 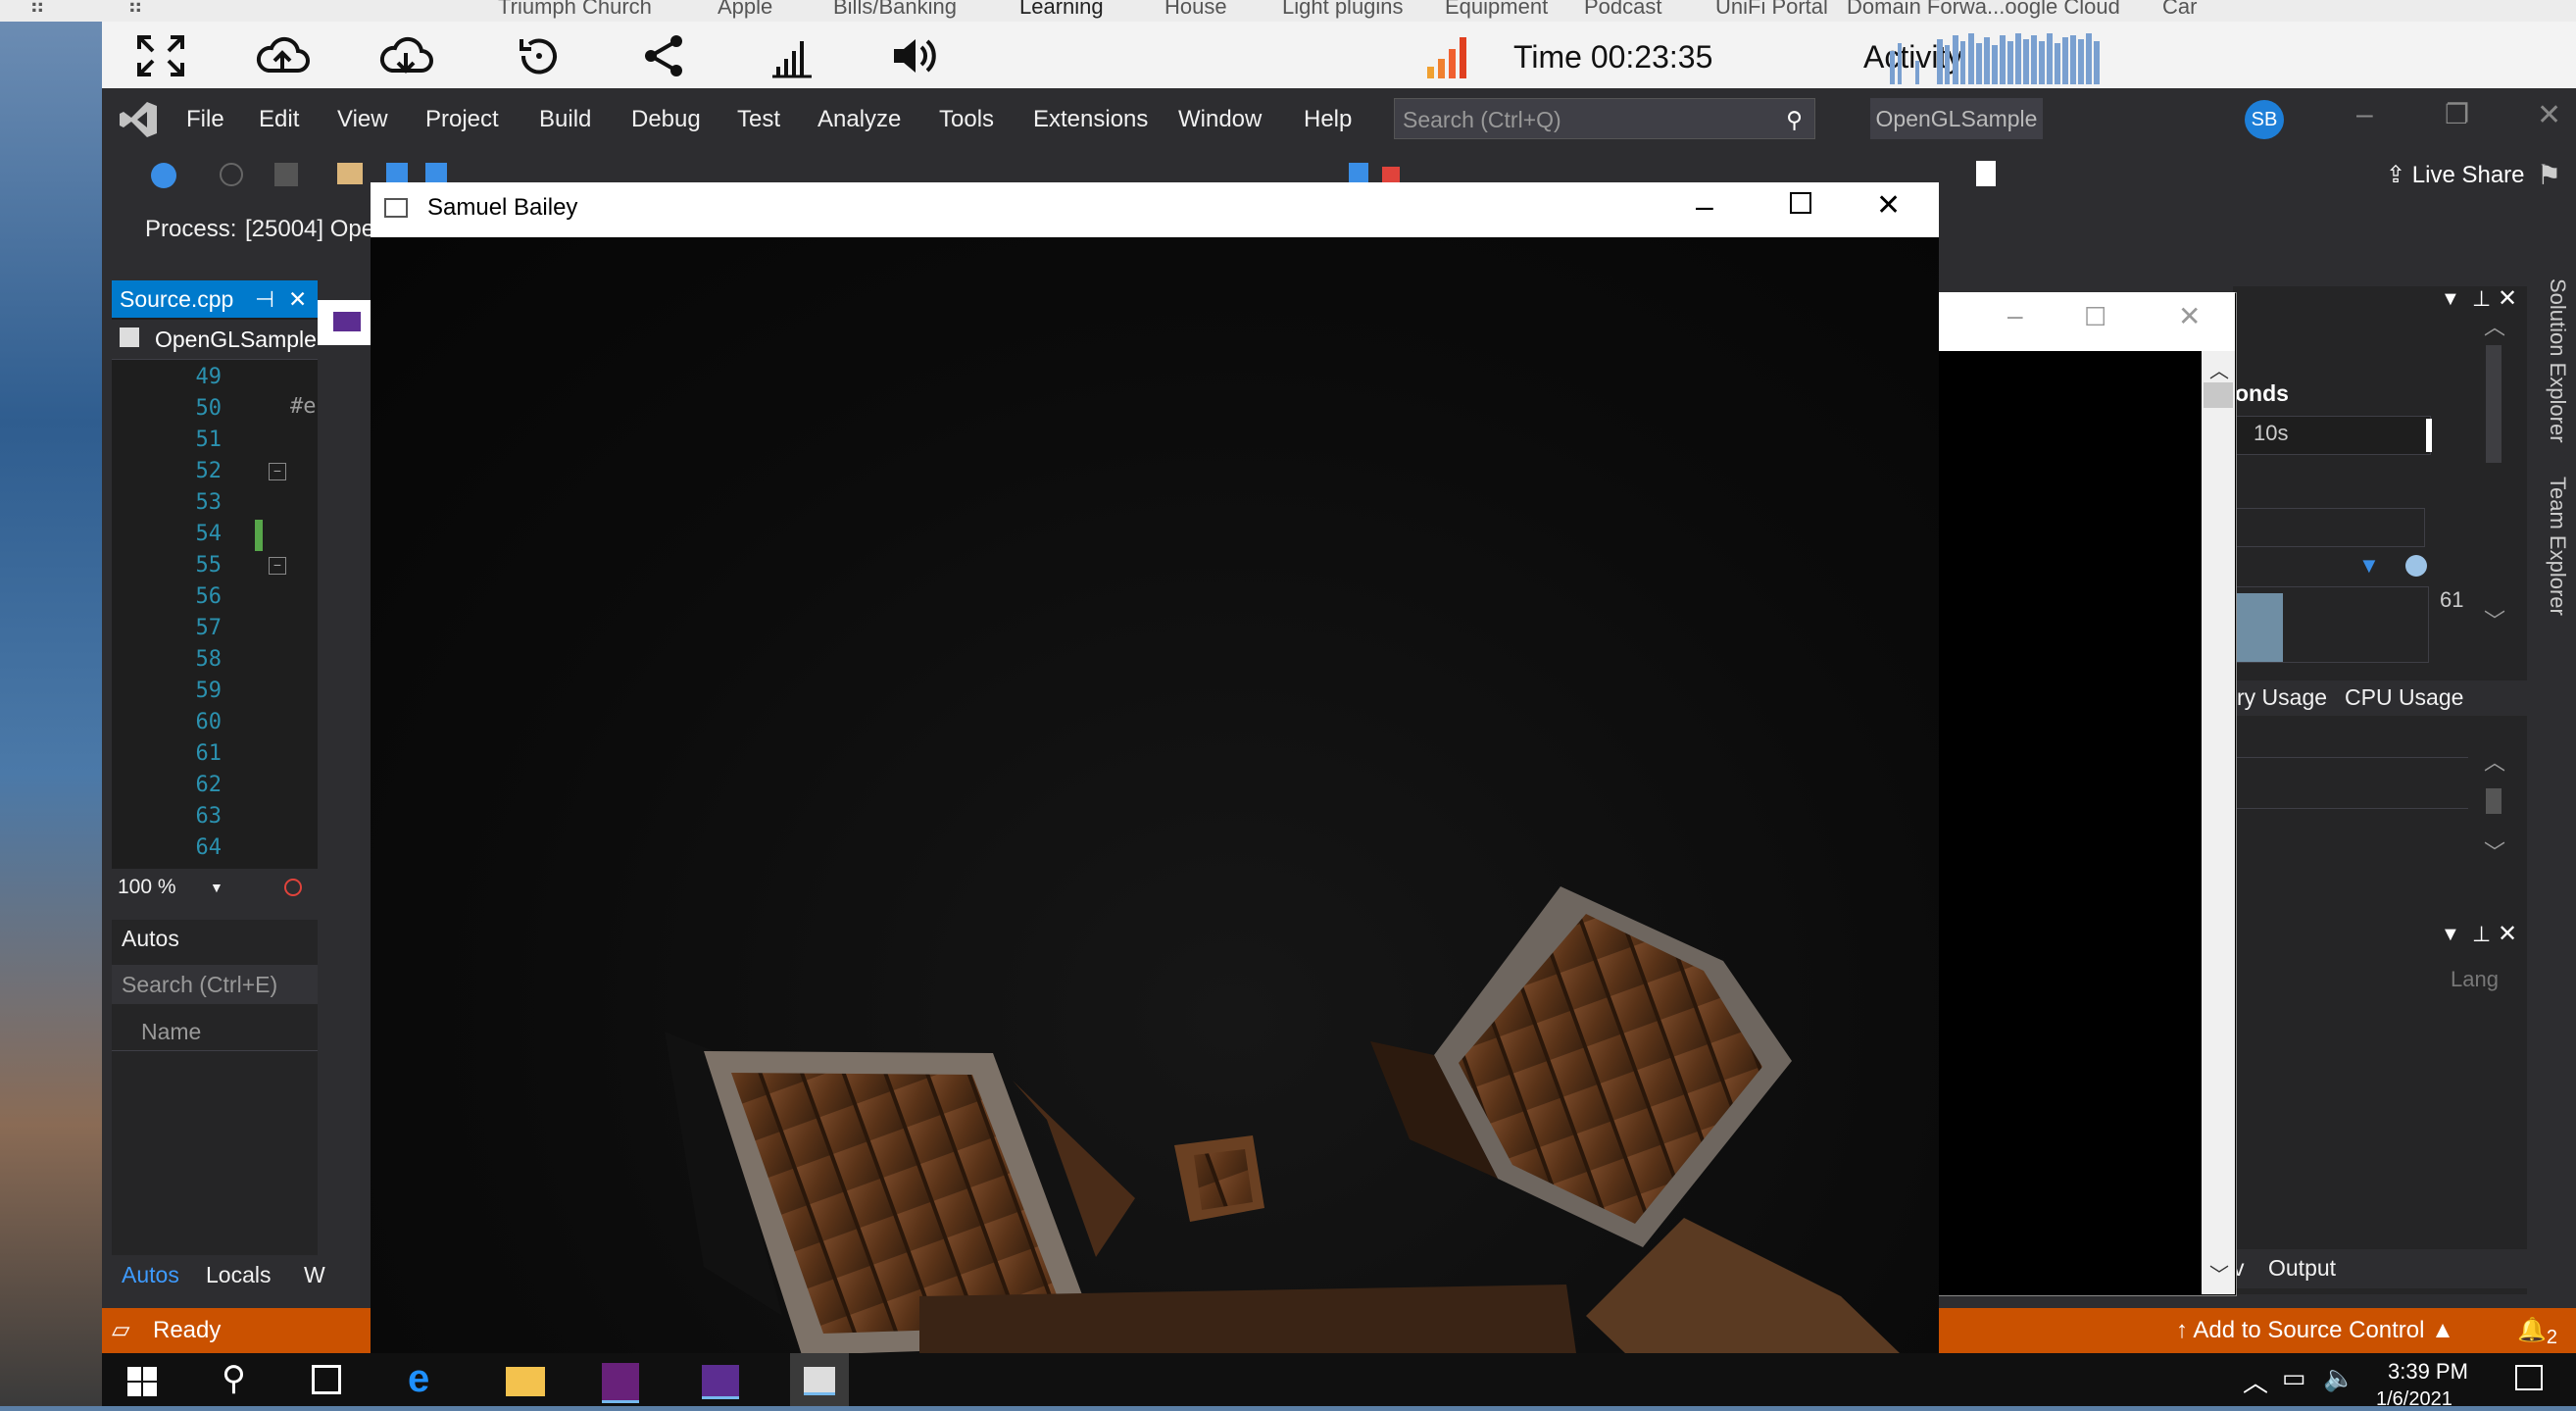 What do you see at coordinates (2338, 1378) in the screenshot?
I see `speaker-icon: 🔈` at bounding box center [2338, 1378].